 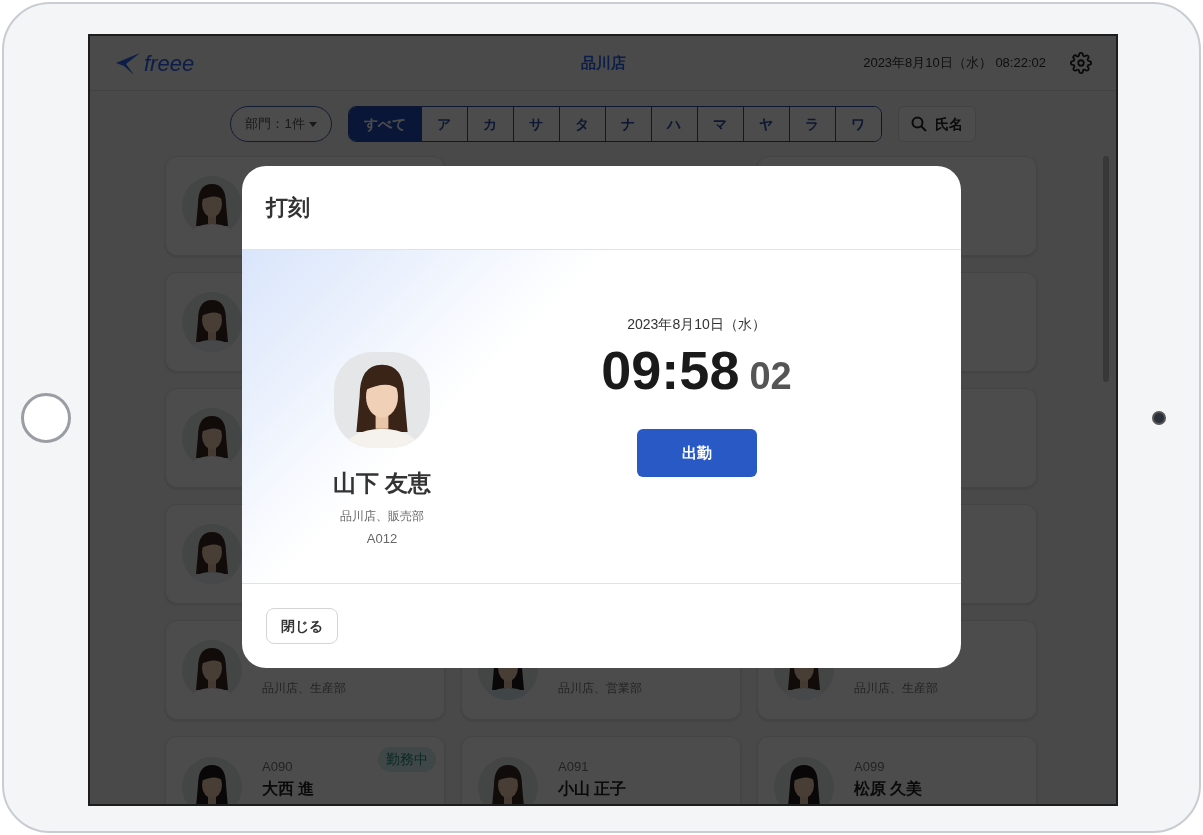 What do you see at coordinates (288, 208) in the screenshot?
I see `dialog-title: 打刻` at bounding box center [288, 208].